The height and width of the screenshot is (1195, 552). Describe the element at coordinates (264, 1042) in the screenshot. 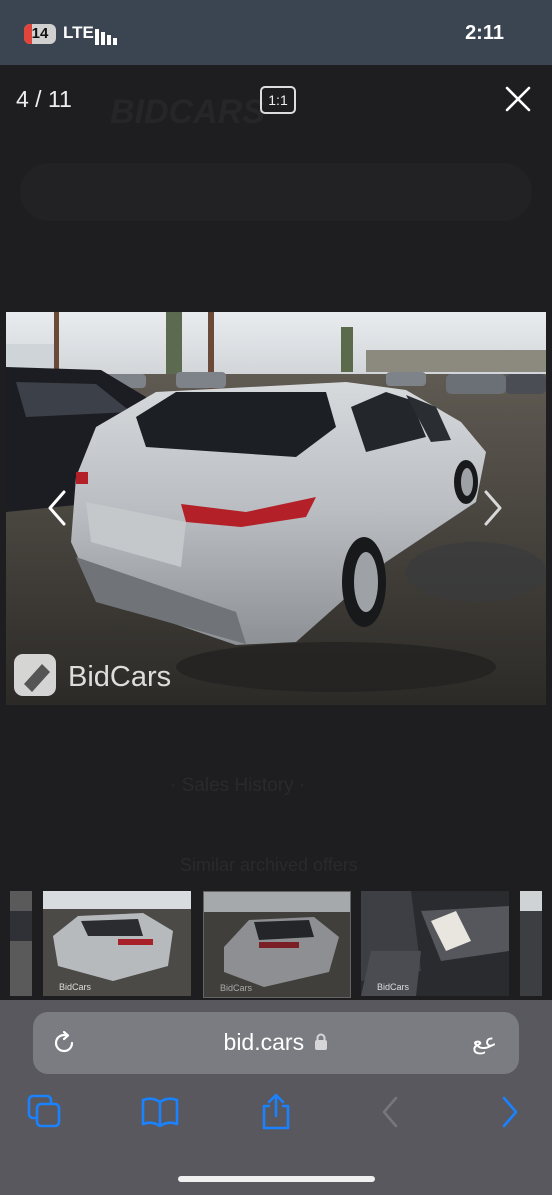

I see `url-text: bid.cars` at that location.